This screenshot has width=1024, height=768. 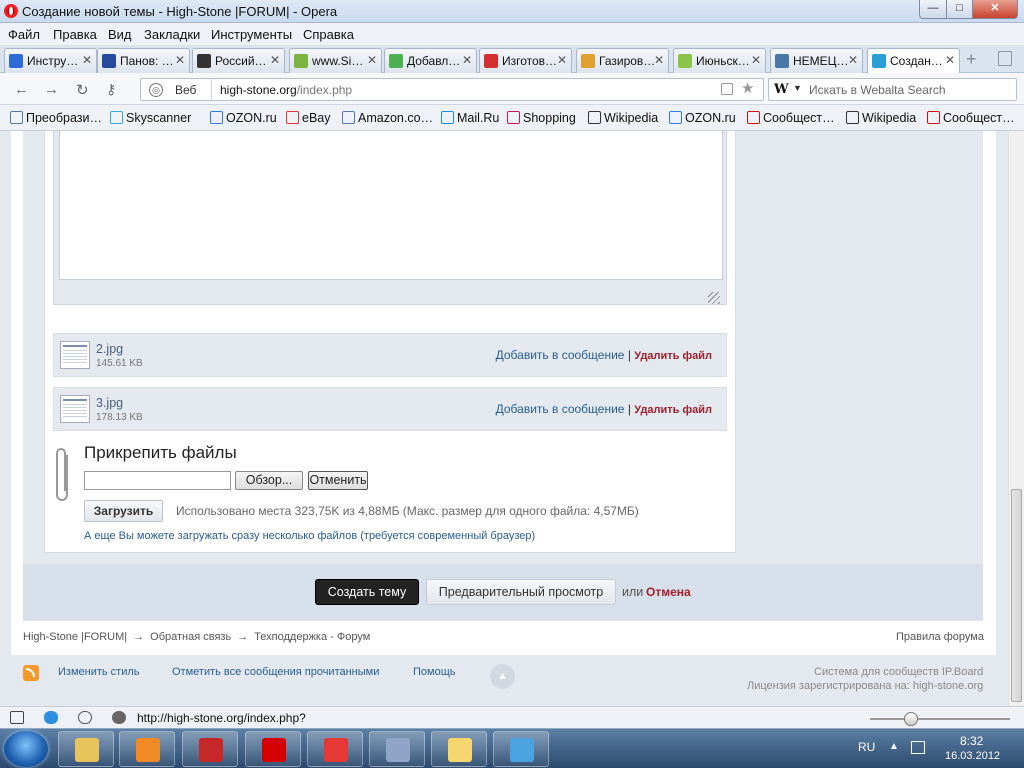 I want to click on webalta-icon: W, so click(x=781, y=89).